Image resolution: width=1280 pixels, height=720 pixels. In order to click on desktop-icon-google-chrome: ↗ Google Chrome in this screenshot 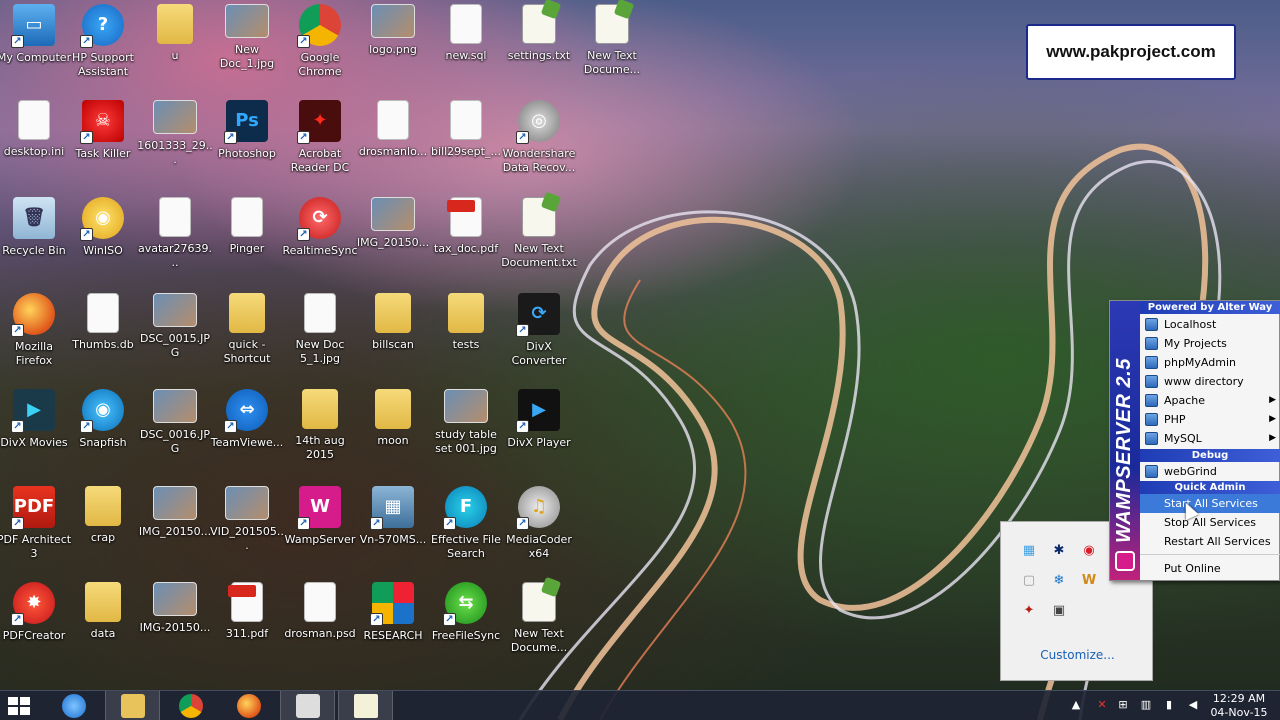, I will do `click(320, 47)`.